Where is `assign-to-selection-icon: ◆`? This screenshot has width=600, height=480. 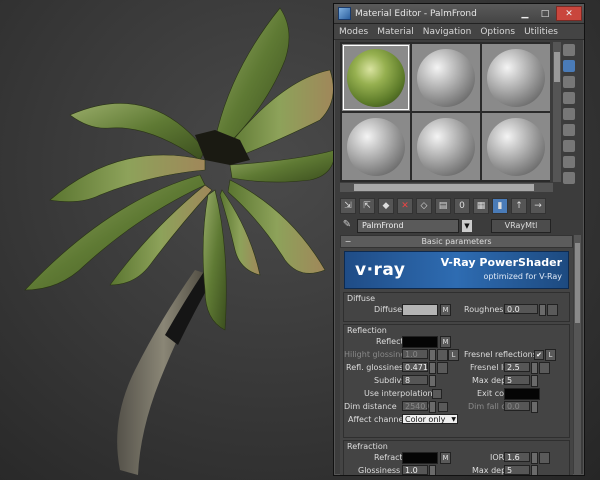
assign-to-selection-icon: ◆ is located at coordinates (386, 206).